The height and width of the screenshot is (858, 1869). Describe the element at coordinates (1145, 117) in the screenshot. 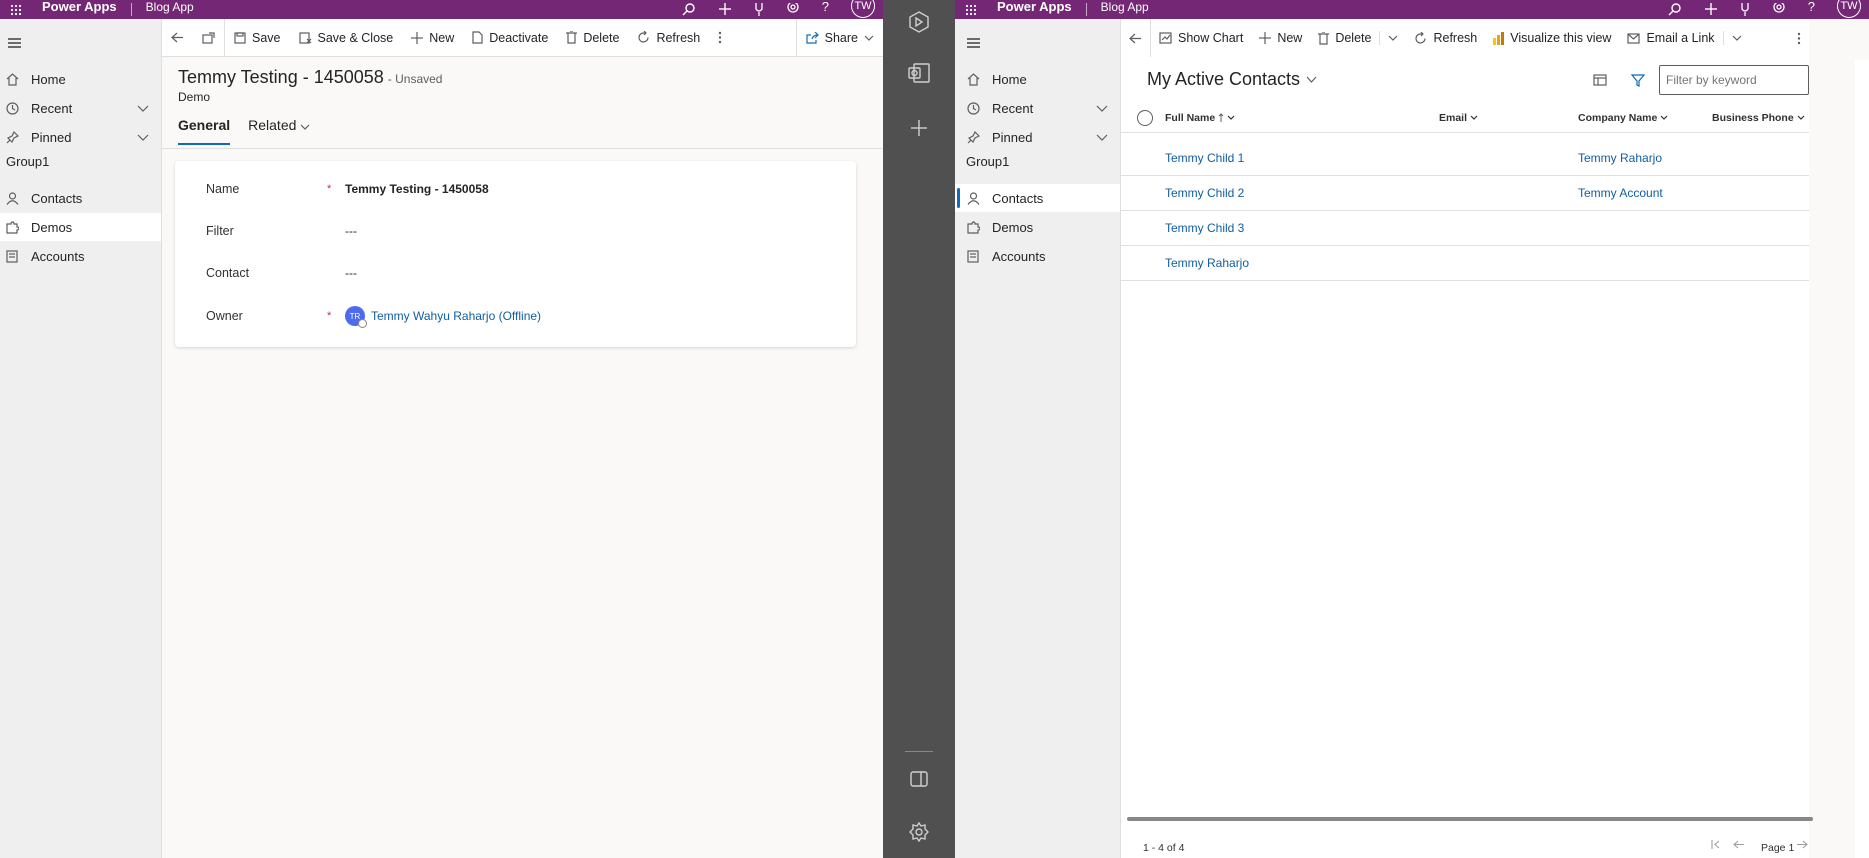

I see `select-all-checkbox` at that location.